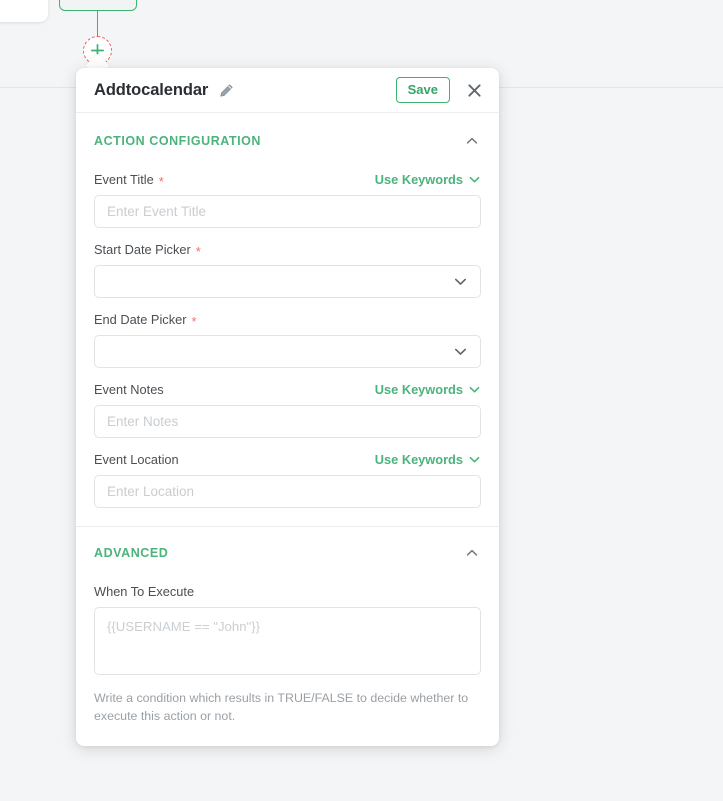 The width and height of the screenshot is (723, 801). Describe the element at coordinates (131, 553) in the screenshot. I see `advanced-title: ADVANCED` at that location.